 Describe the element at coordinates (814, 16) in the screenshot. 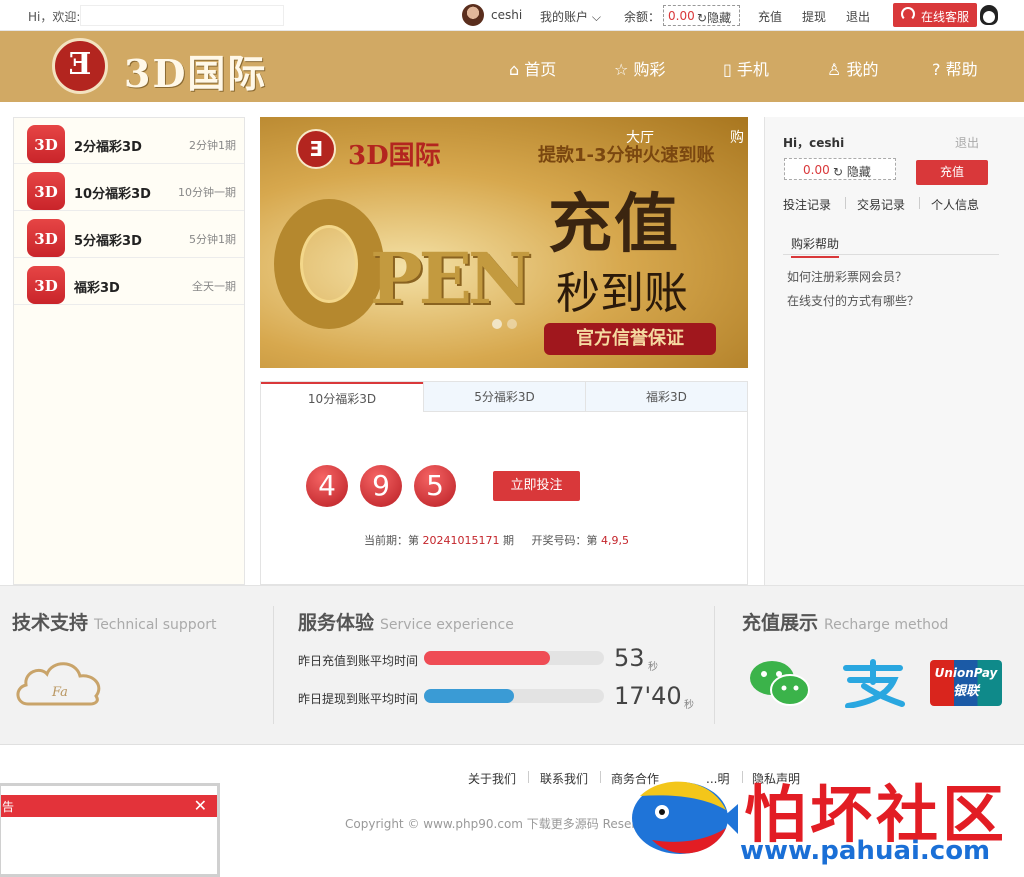

I see `withdraw-link: 提现` at that location.